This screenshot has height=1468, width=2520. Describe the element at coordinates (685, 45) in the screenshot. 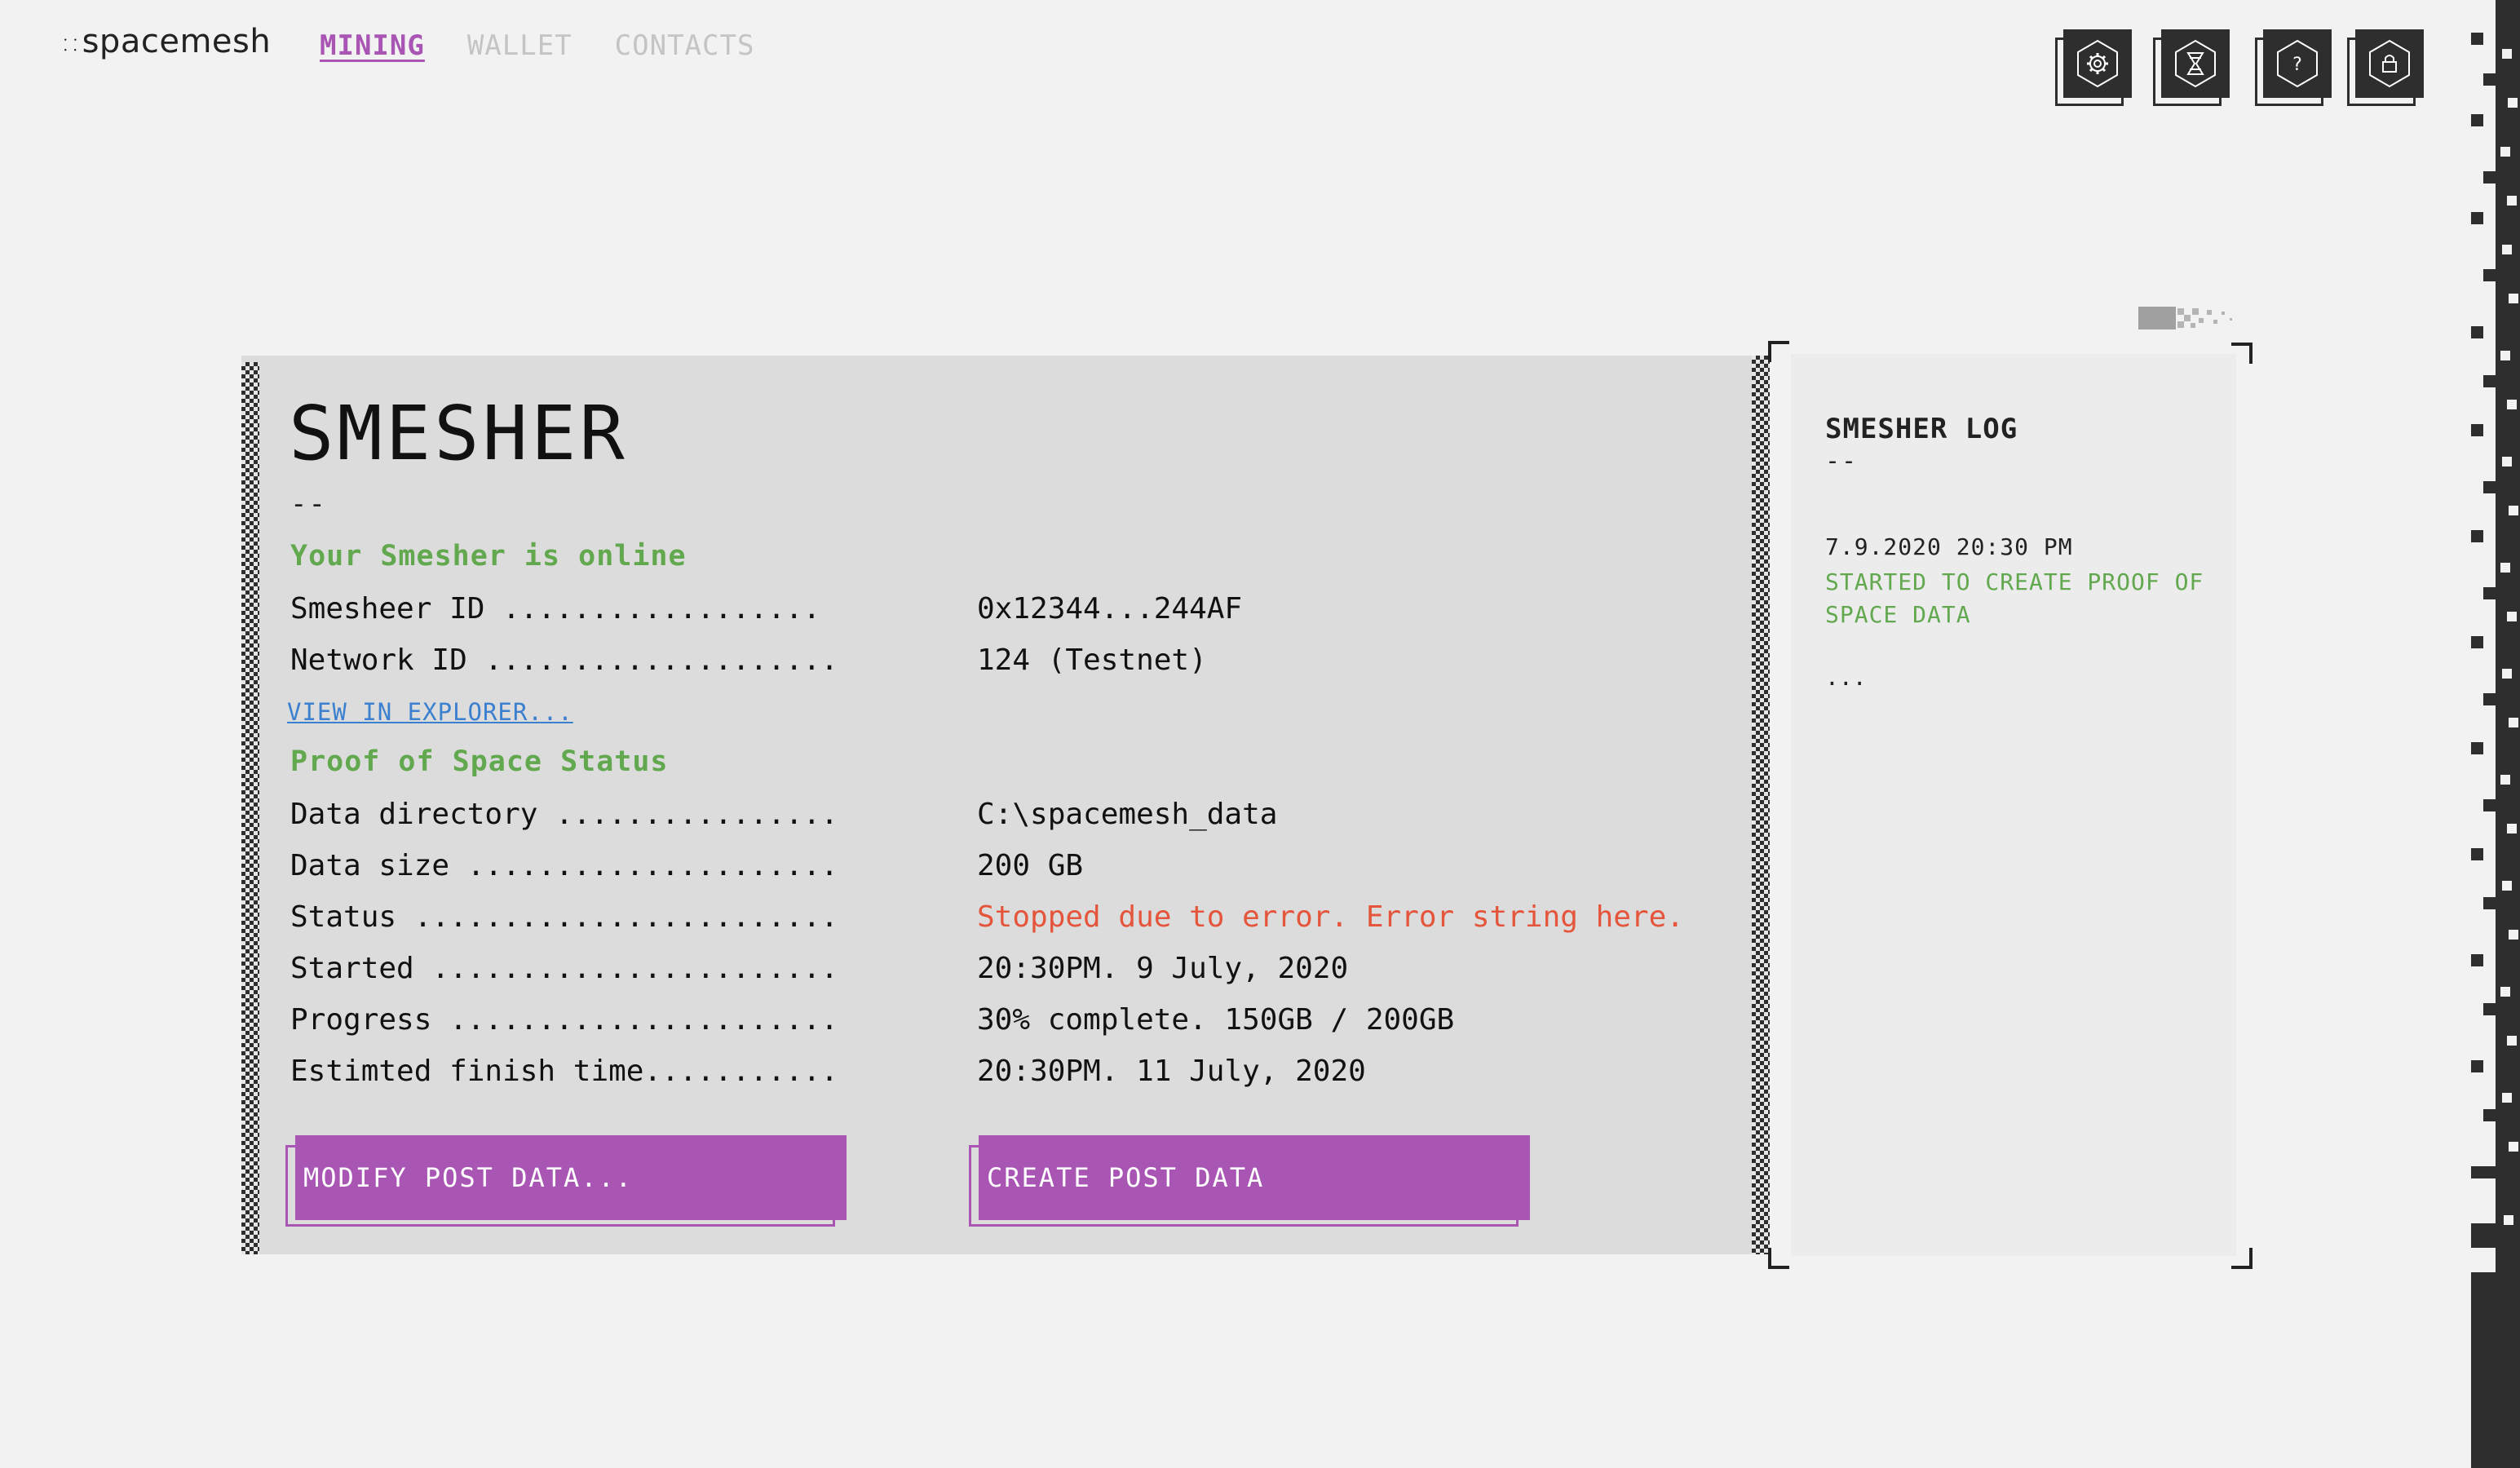

I see `nav-contacts: CONTACTS` at that location.